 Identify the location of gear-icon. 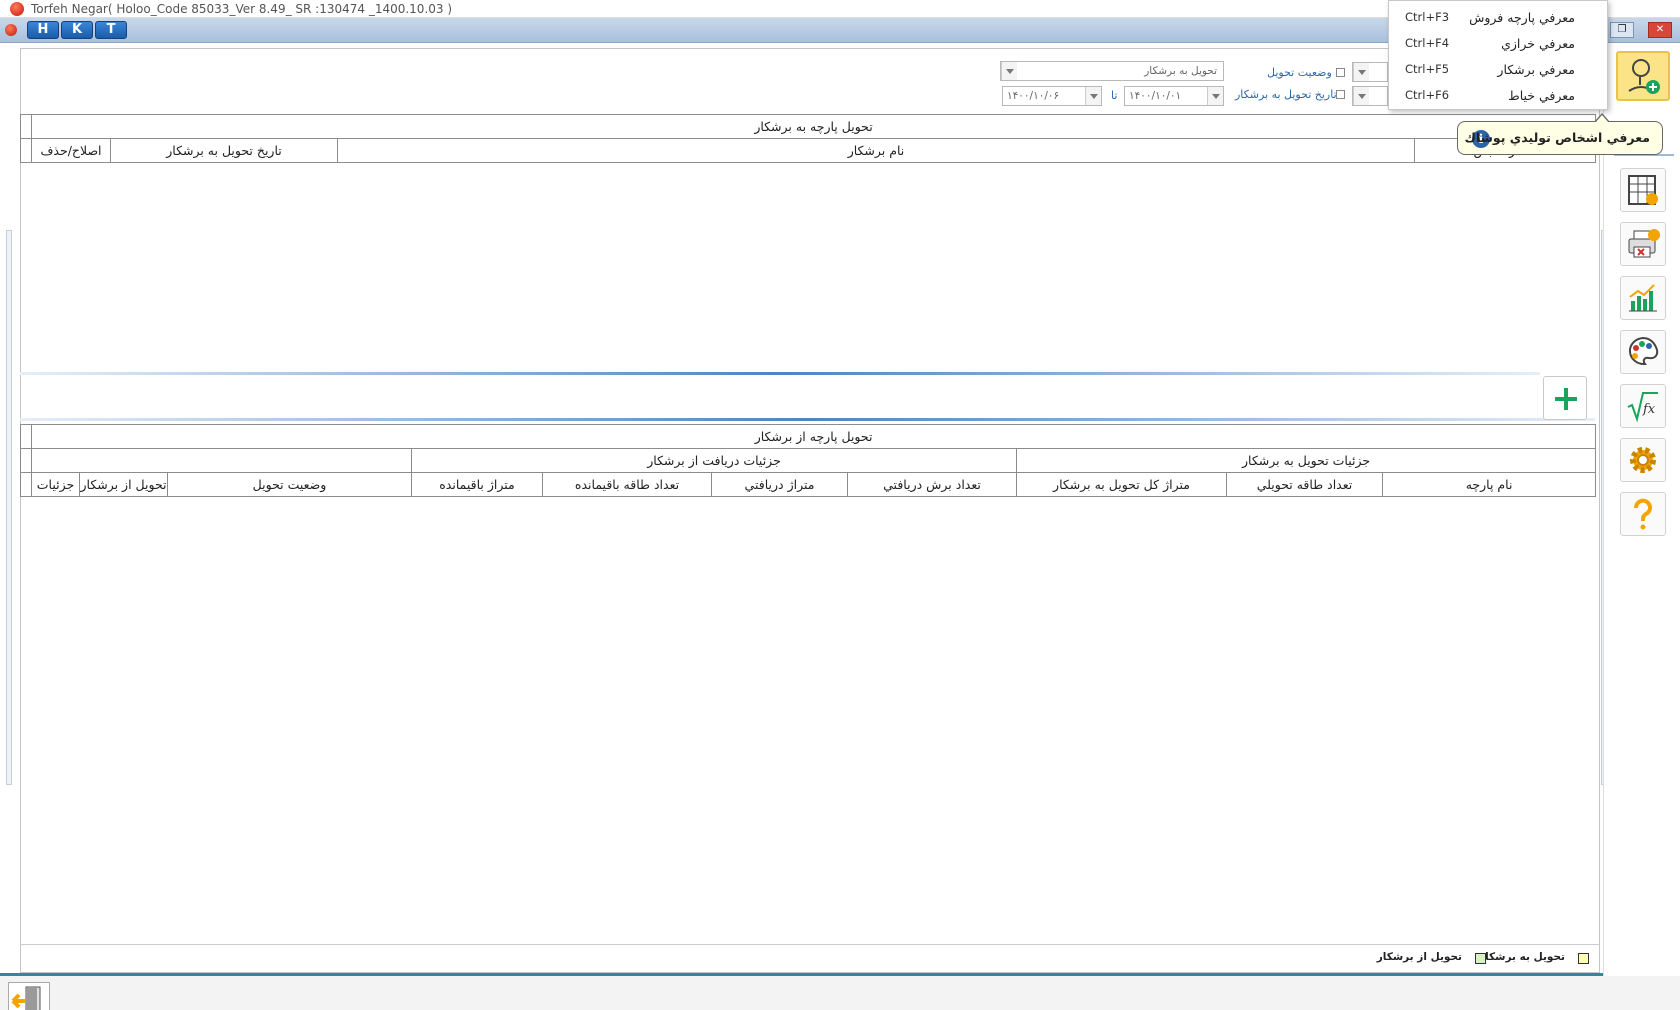
(1643, 460).